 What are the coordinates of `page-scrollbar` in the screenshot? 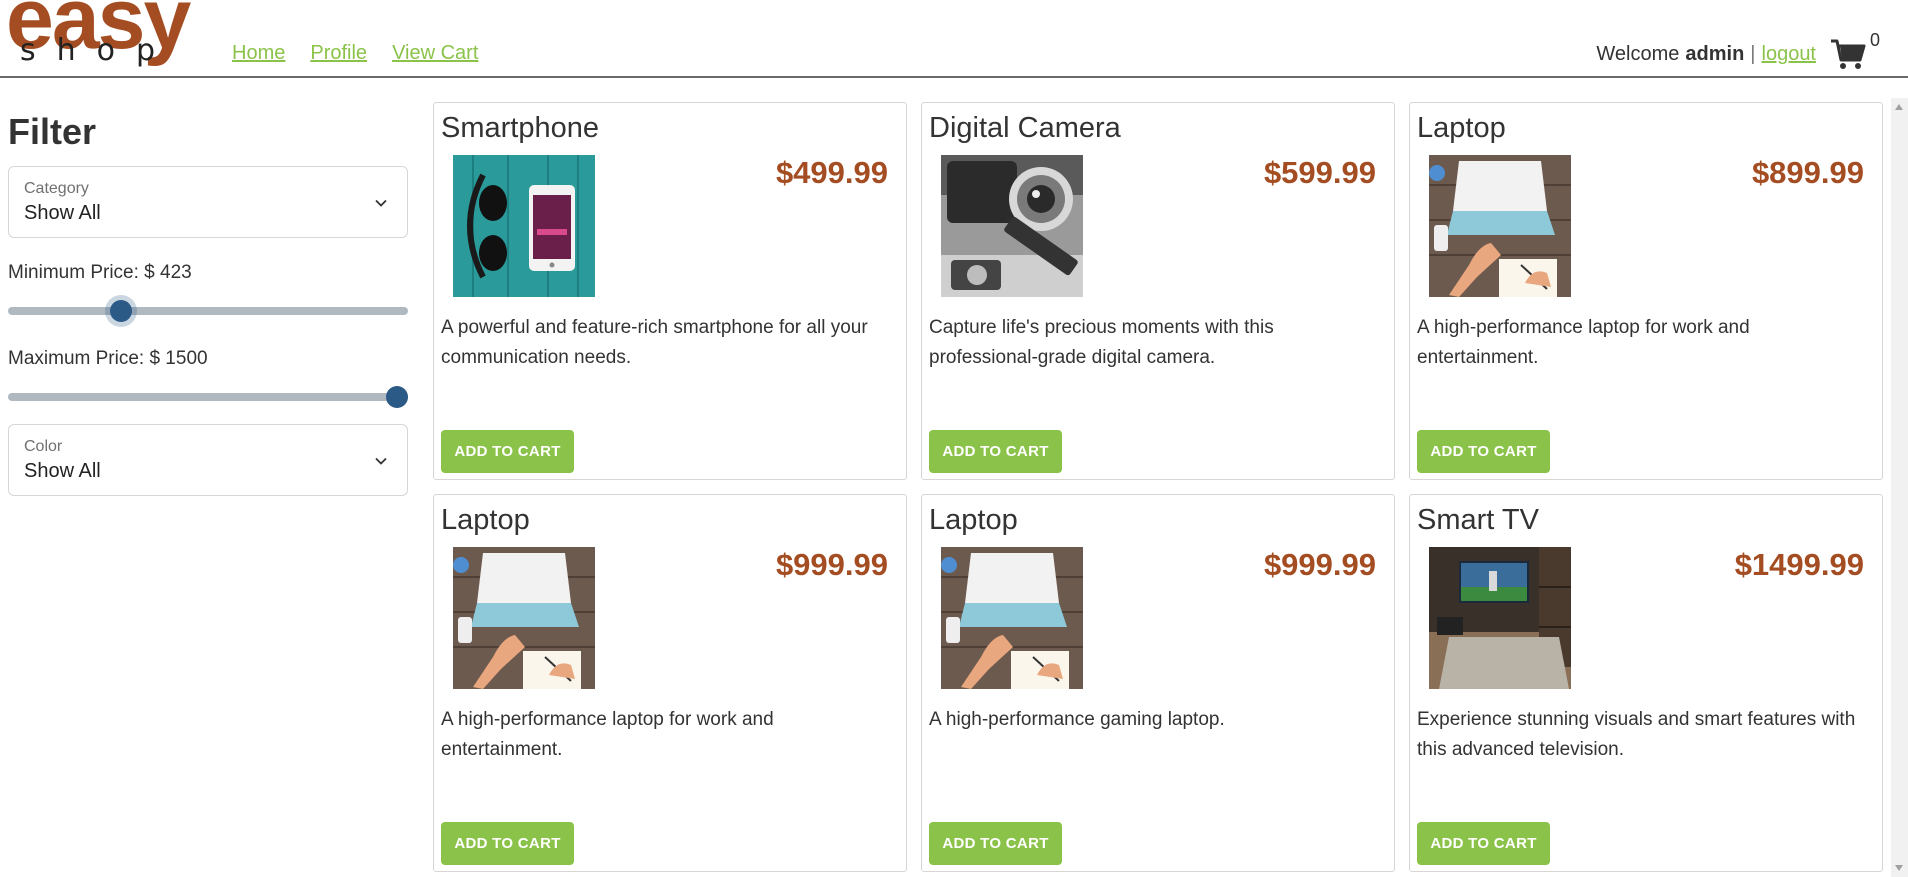 It's located at (1899, 487).